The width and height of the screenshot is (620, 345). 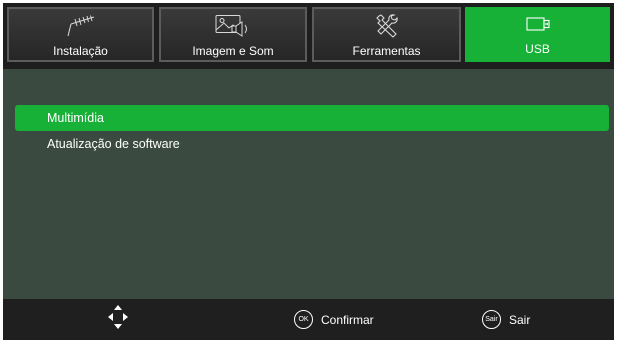 I want to click on tab-label: Ferramentas, so click(x=386, y=51).